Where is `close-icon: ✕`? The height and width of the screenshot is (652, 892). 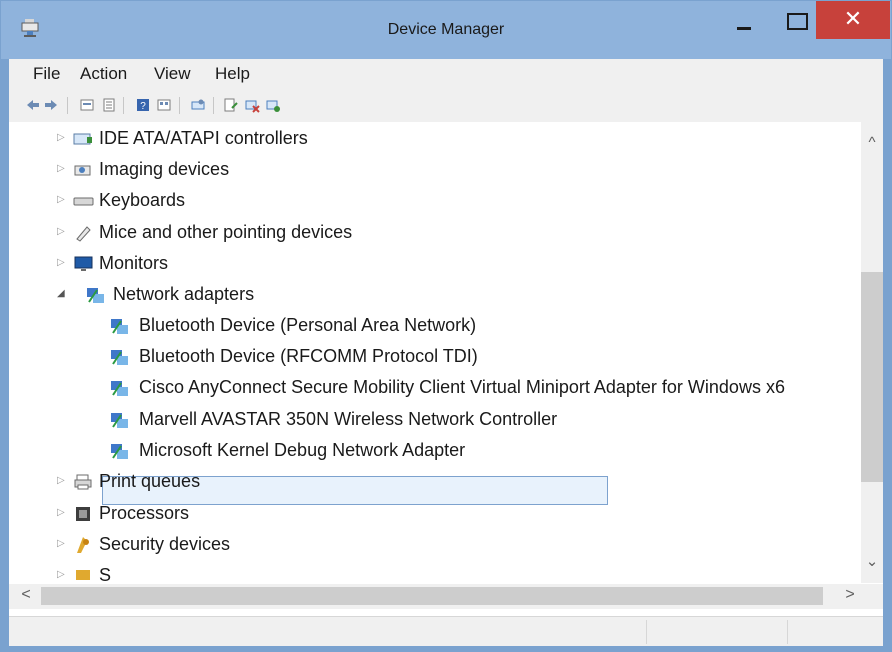 close-icon: ✕ is located at coordinates (853, 18).